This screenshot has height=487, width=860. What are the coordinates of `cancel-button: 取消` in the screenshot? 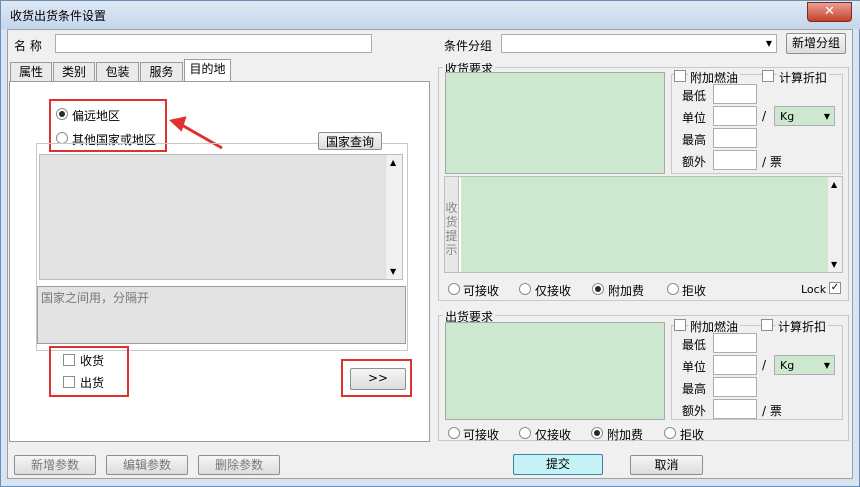 It's located at (666, 465).